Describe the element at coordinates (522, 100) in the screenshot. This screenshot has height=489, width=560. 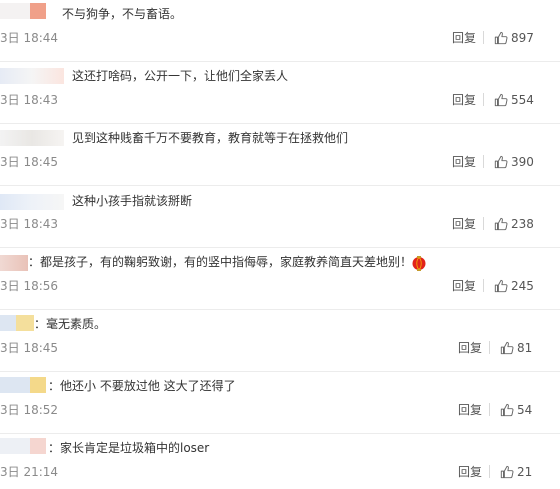
I see `like-count: 554` at that location.